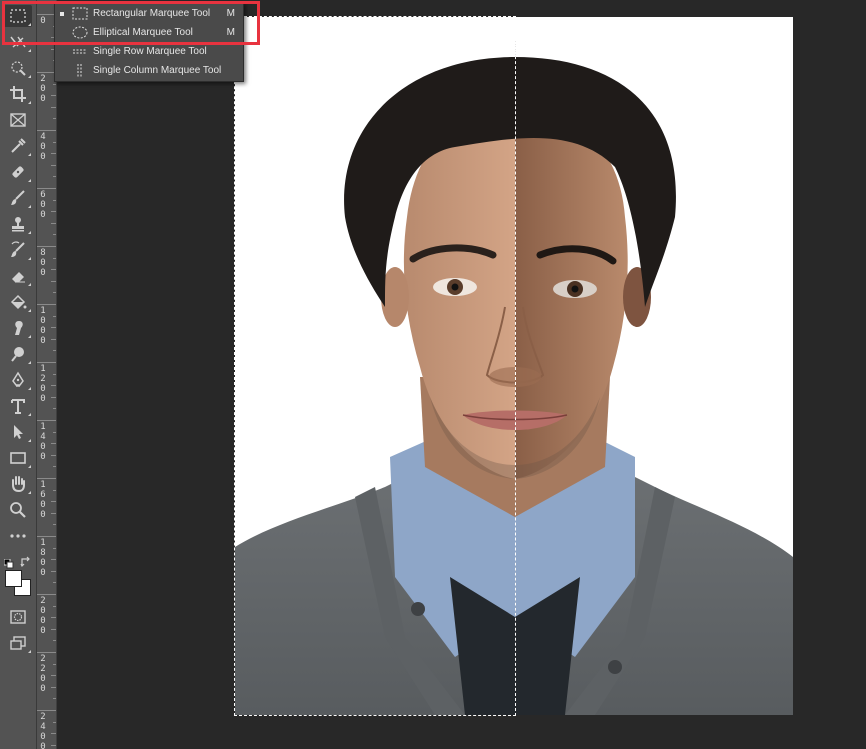 The width and height of the screenshot is (866, 749). What do you see at coordinates (18, 510) in the screenshot?
I see `zoom-icon` at bounding box center [18, 510].